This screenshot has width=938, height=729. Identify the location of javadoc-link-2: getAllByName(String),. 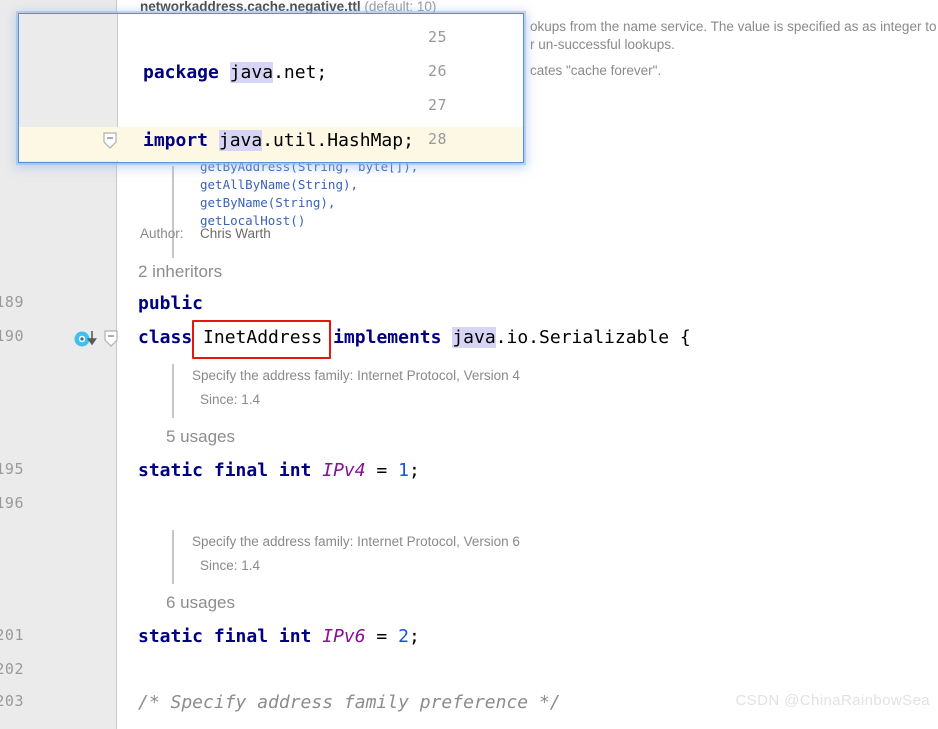
(279, 185).